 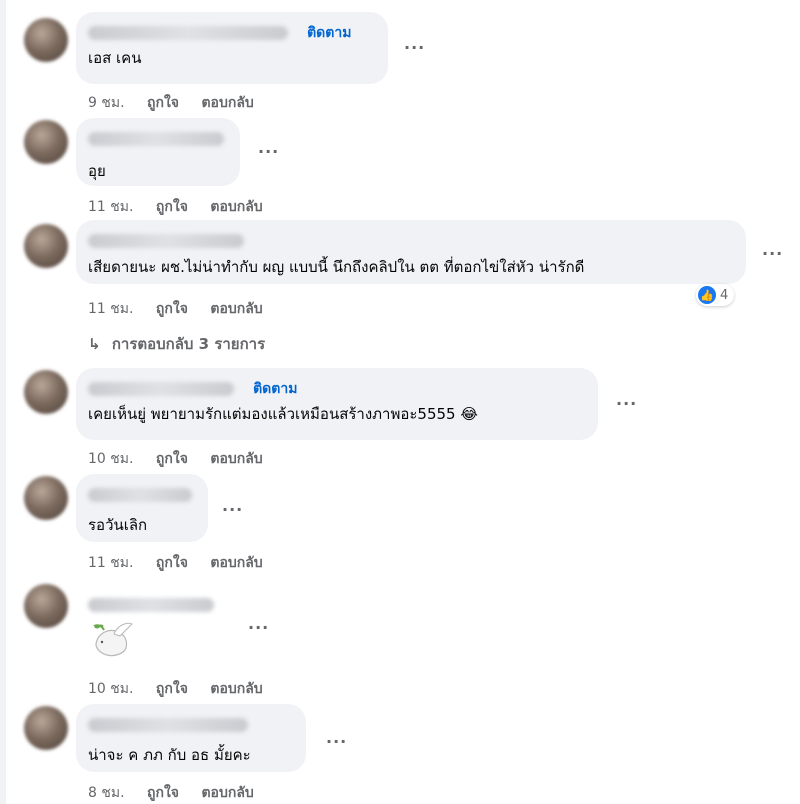 What do you see at coordinates (94, 344) in the screenshot?
I see `reply-arrow-icon: ↳` at bounding box center [94, 344].